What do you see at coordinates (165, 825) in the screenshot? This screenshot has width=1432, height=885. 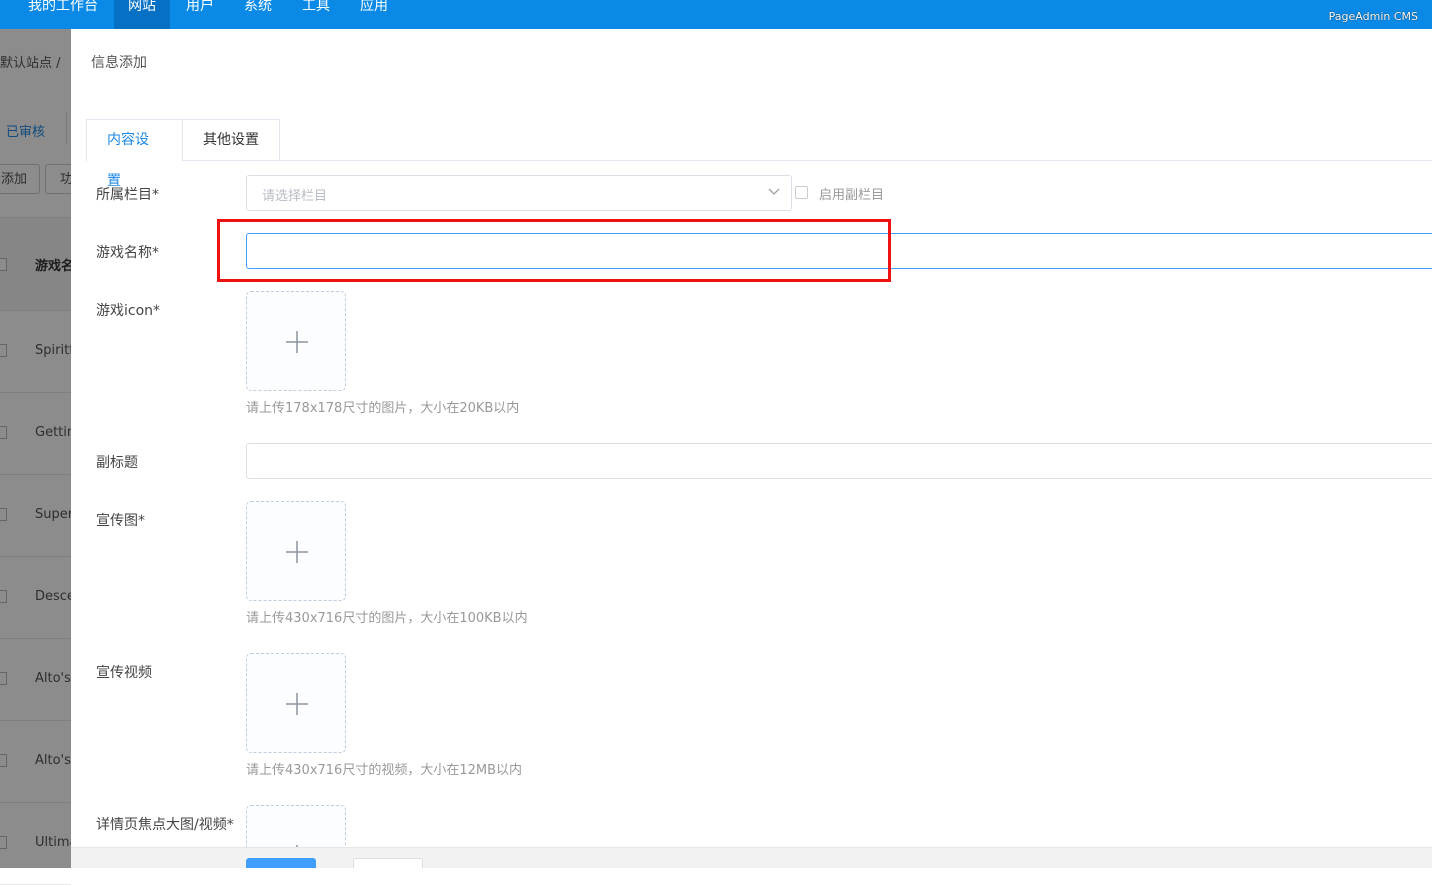 I see `detail-focus-label: 详情页焦点大图/视频*` at bounding box center [165, 825].